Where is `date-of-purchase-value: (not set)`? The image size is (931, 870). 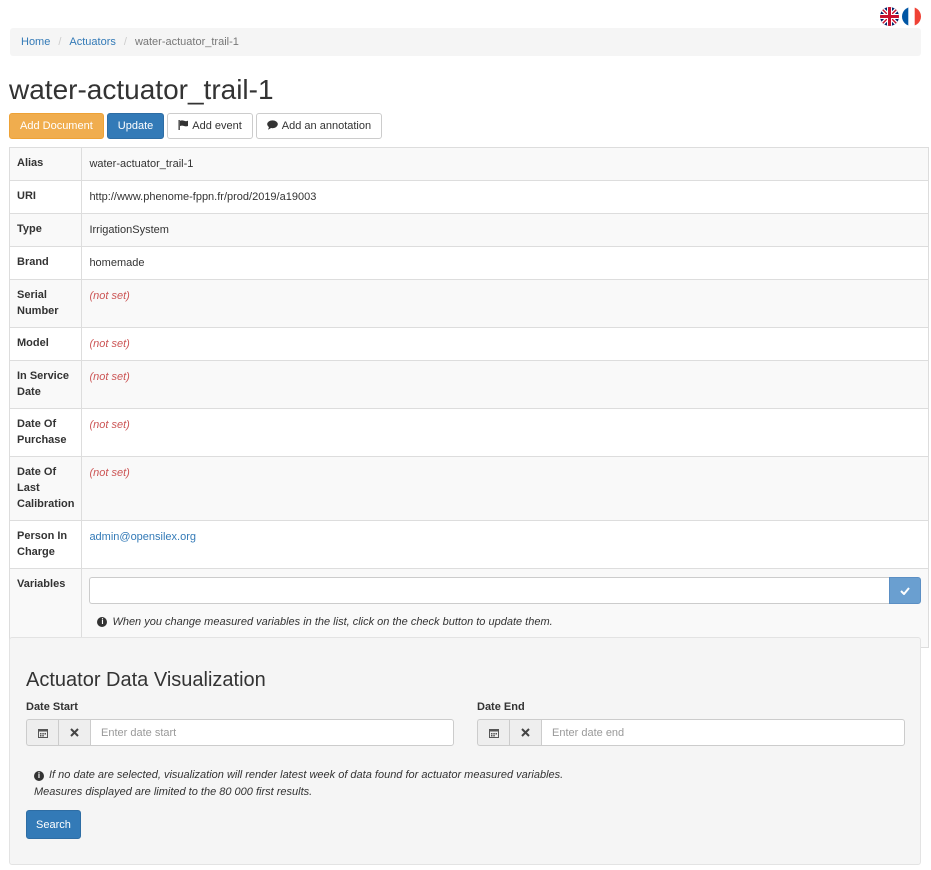 date-of-purchase-value: (not set) is located at coordinates (109, 425).